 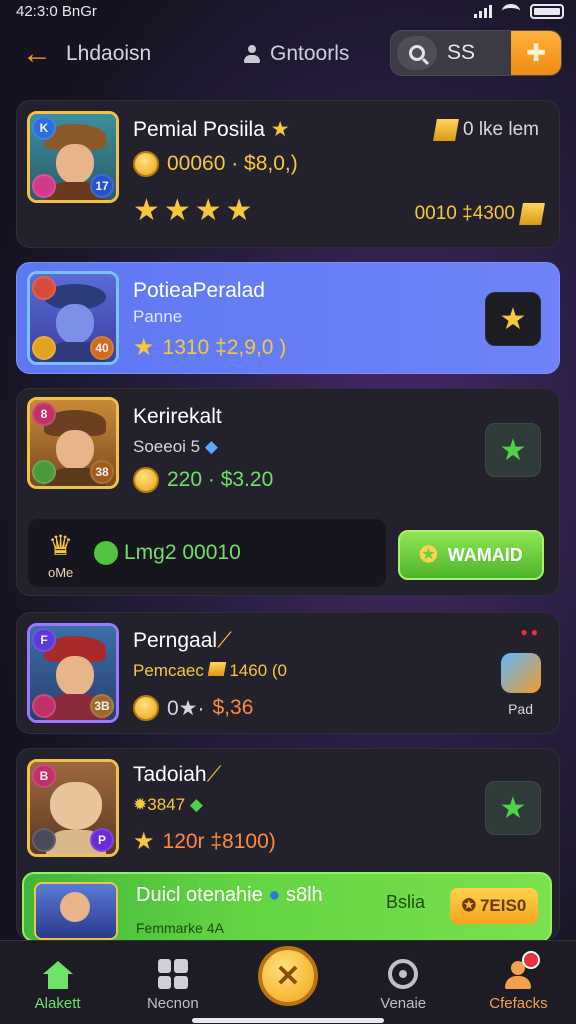 I want to click on burst-icon: ✹, so click(x=140, y=804).